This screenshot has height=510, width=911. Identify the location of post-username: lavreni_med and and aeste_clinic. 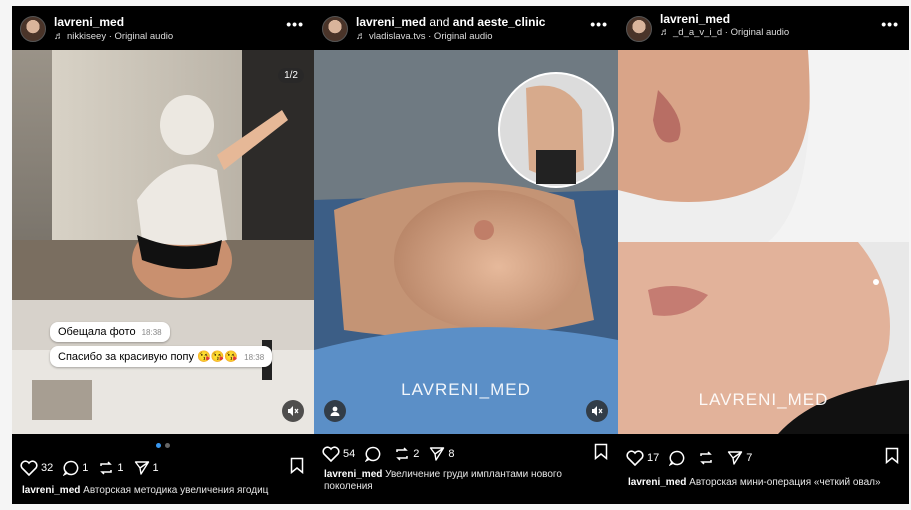
(450, 22).